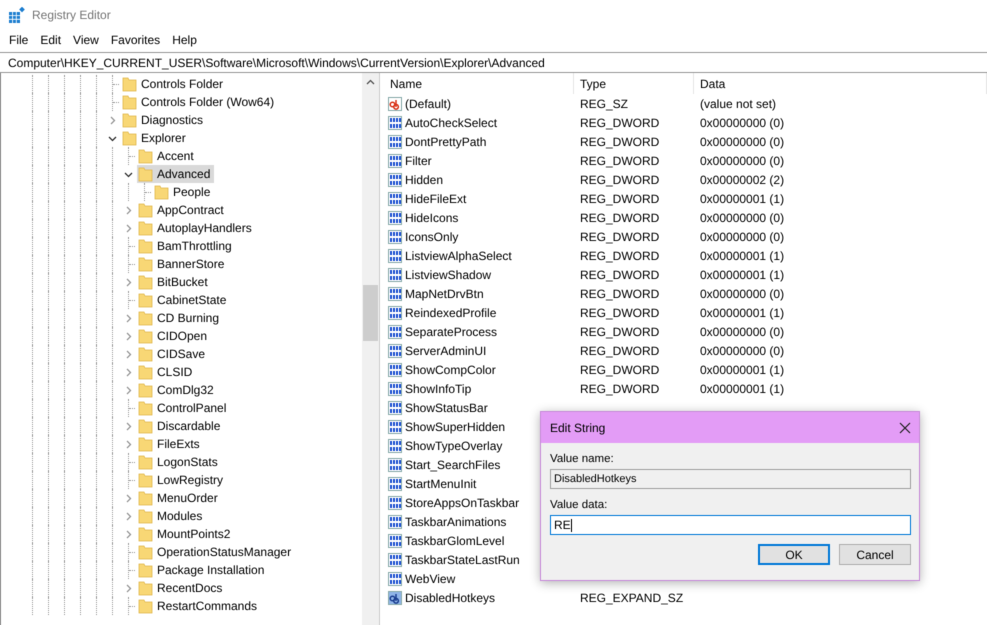 This screenshot has width=987, height=625. What do you see at coordinates (395, 598) in the screenshot?
I see `string-value-icon` at bounding box center [395, 598].